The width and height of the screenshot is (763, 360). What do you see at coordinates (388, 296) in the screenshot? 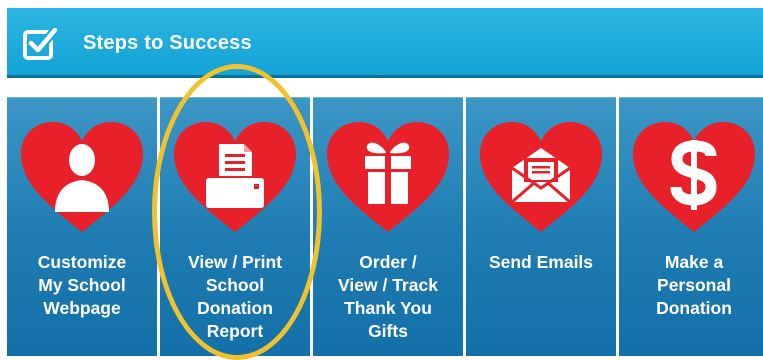
I see `tile-label: Order / View / Track Thank You Gifts` at bounding box center [388, 296].